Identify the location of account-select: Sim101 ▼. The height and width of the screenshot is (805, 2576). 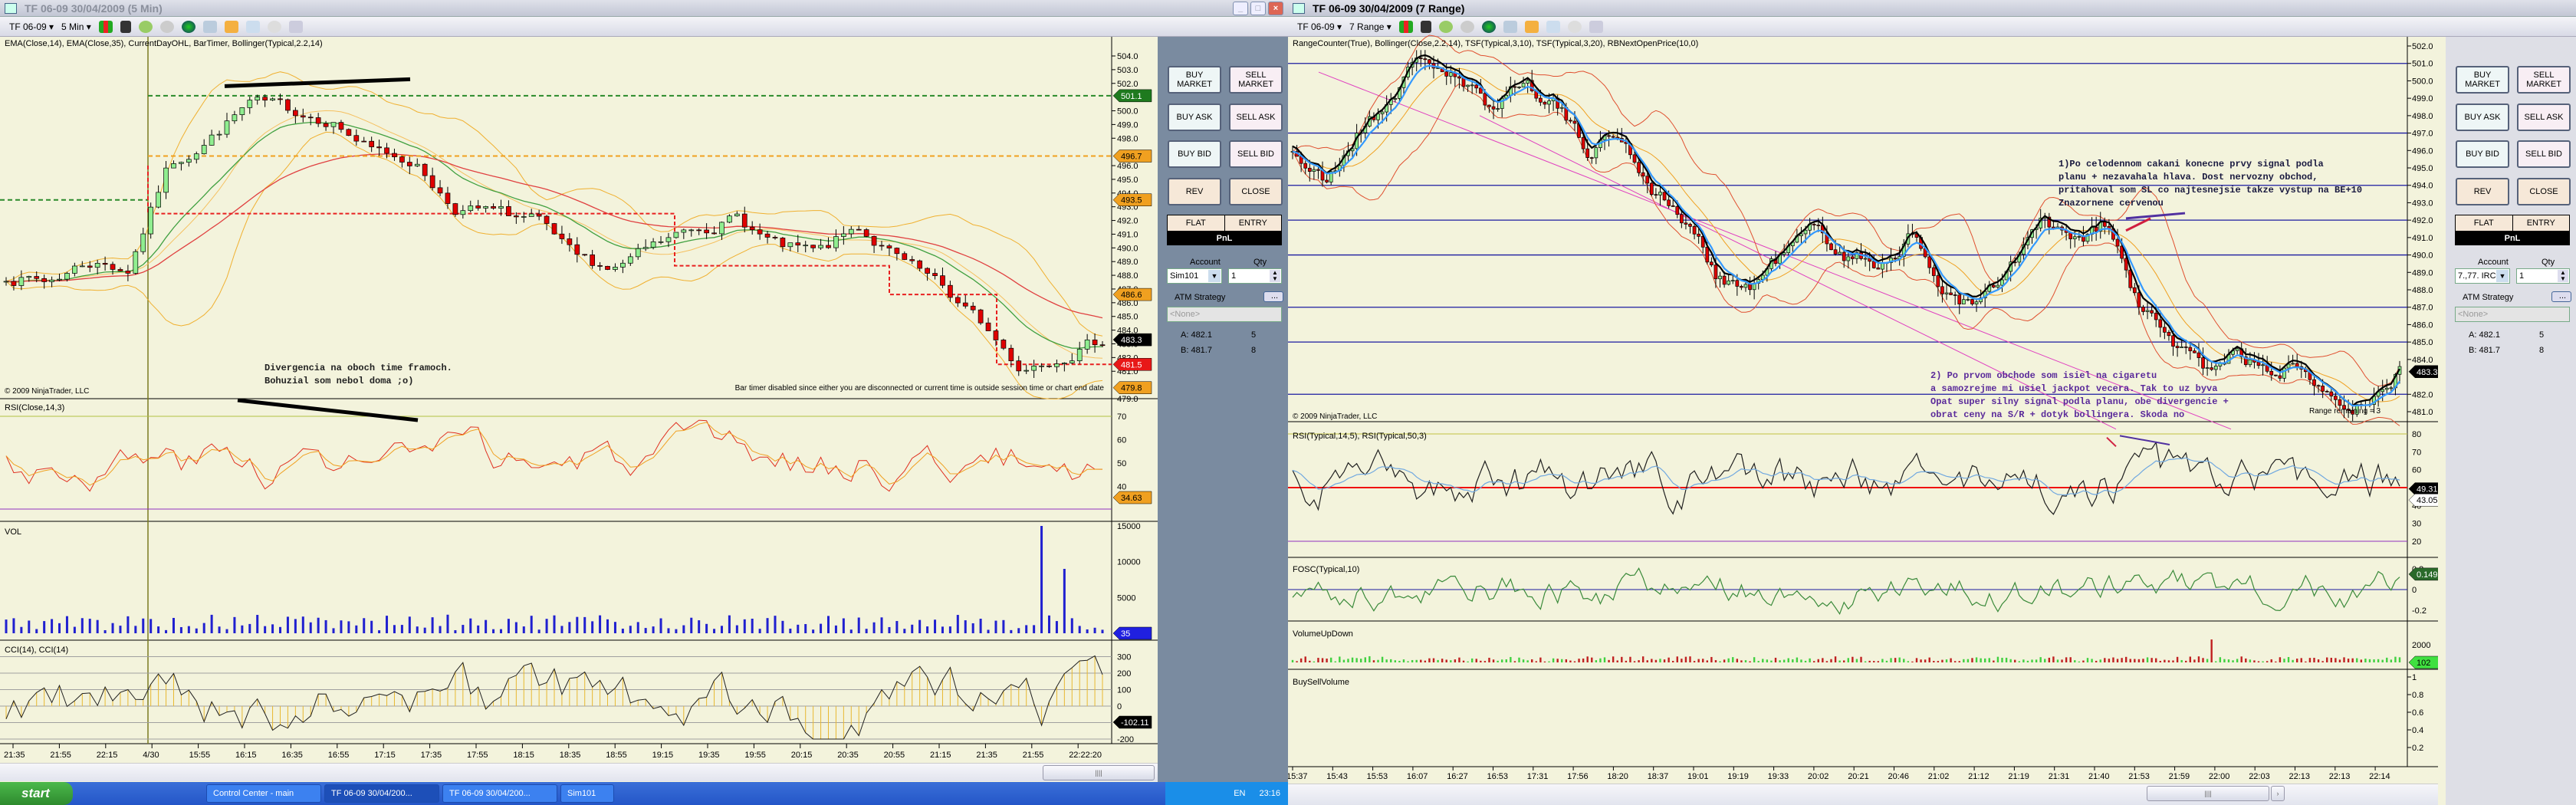
(1194, 276).